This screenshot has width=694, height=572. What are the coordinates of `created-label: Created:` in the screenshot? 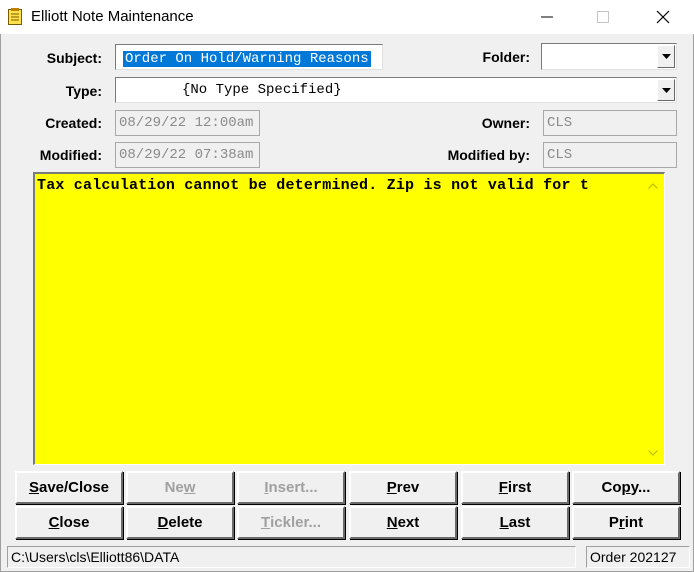 It's located at (73, 123).